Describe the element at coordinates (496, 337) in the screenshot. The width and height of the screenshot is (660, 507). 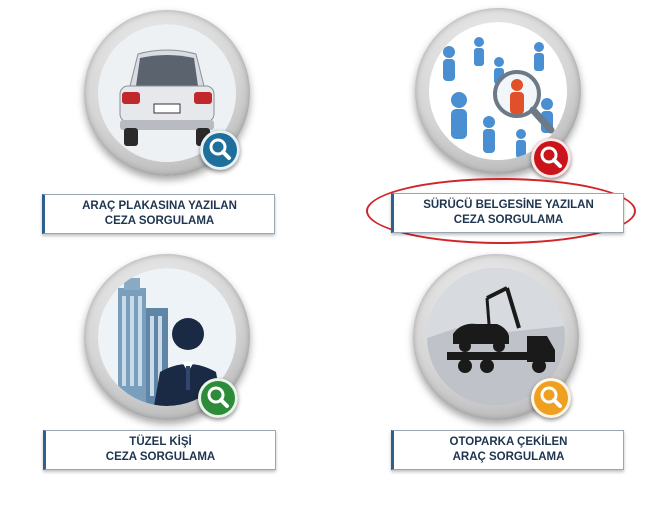
I see `tow-image-ring` at that location.